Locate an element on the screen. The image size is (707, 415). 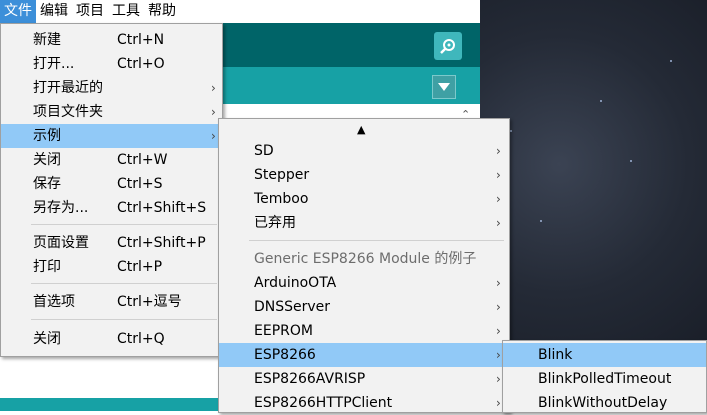
magnifier-icon is located at coordinates (447, 46).